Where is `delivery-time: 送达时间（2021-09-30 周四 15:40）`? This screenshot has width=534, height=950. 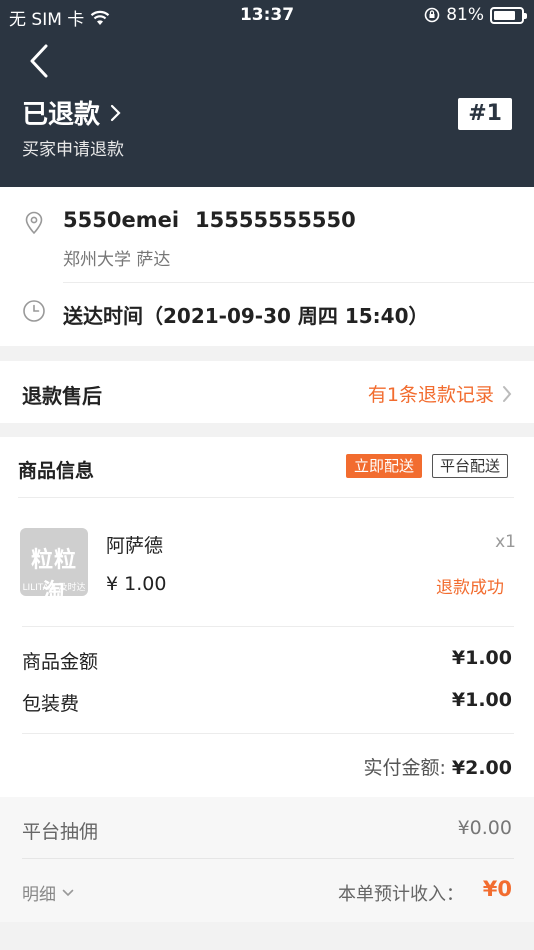
delivery-time: 送达时间（2021-09-30 周四 15:40） is located at coordinates (246, 316).